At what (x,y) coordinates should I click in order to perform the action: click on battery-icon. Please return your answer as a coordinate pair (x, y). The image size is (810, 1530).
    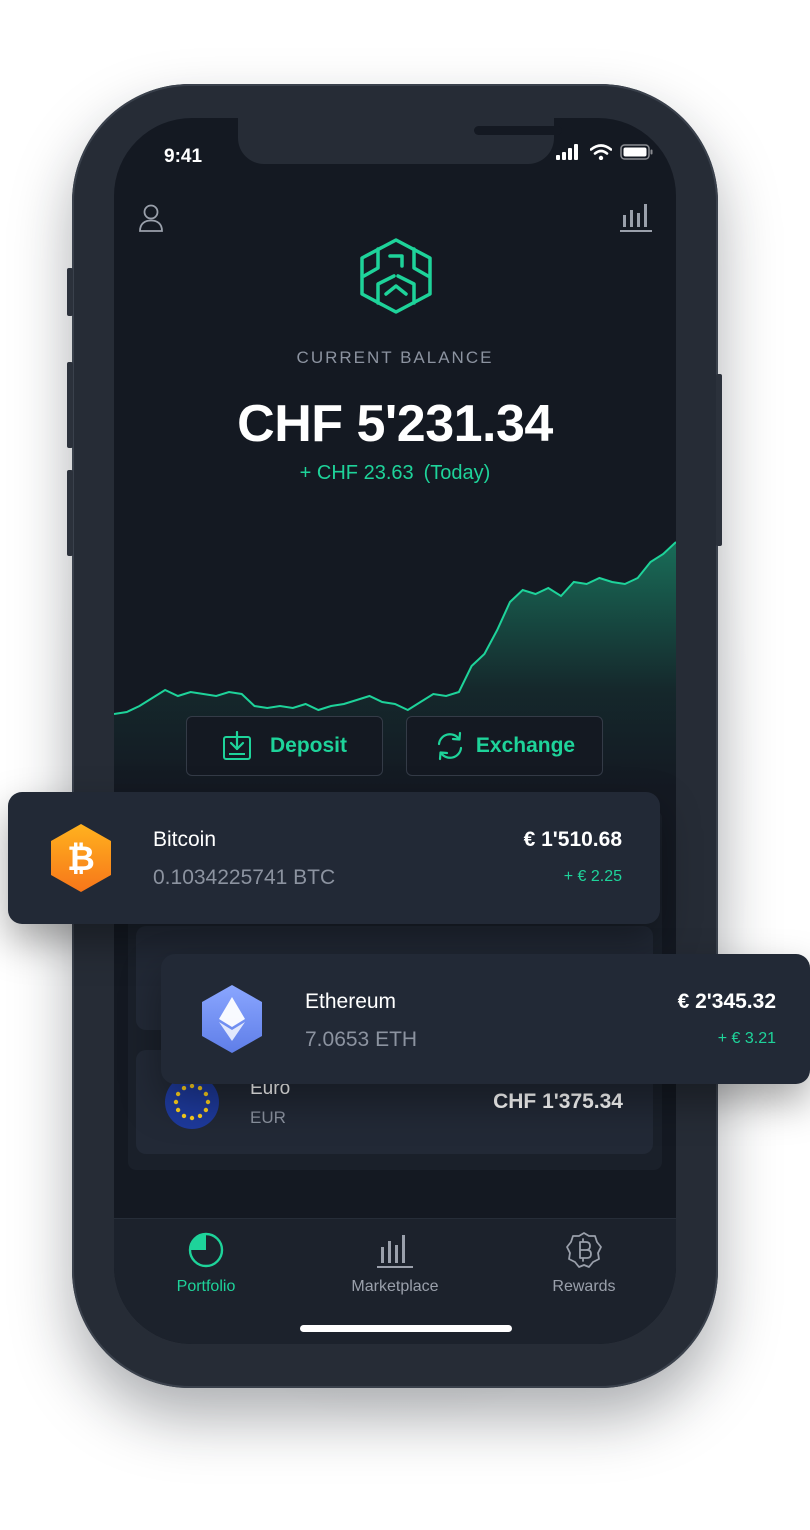
    Looking at the image, I should click on (636, 152).